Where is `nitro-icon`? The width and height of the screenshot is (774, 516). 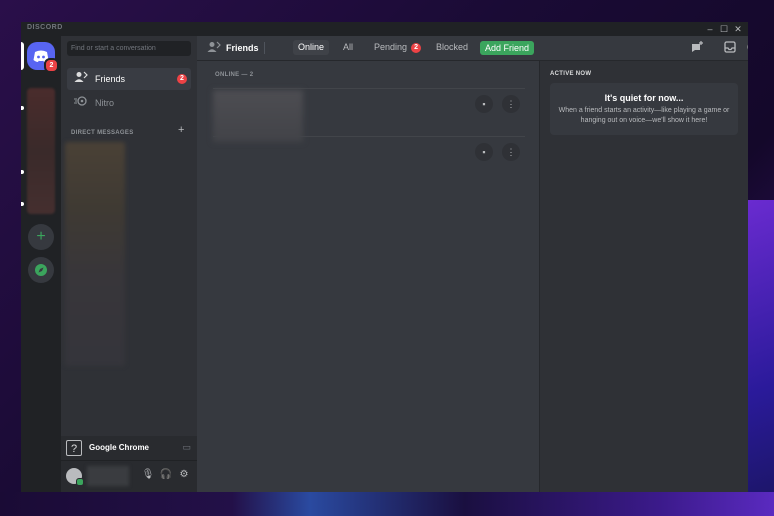
nitro-icon is located at coordinates (81, 103).